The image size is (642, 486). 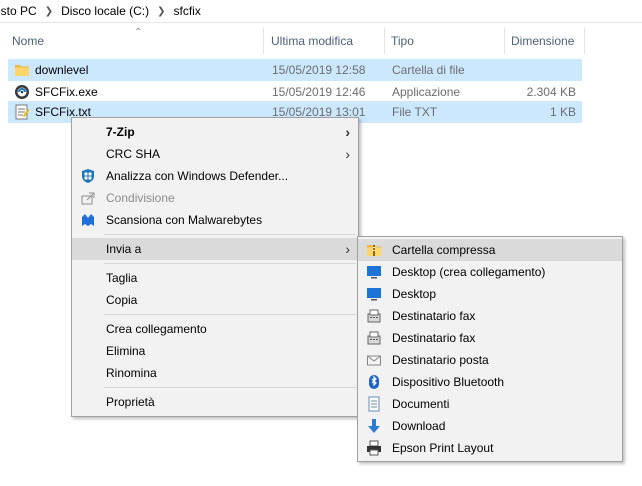 What do you see at coordinates (122, 278) in the screenshot?
I see `menu-item-label: Taglia` at bounding box center [122, 278].